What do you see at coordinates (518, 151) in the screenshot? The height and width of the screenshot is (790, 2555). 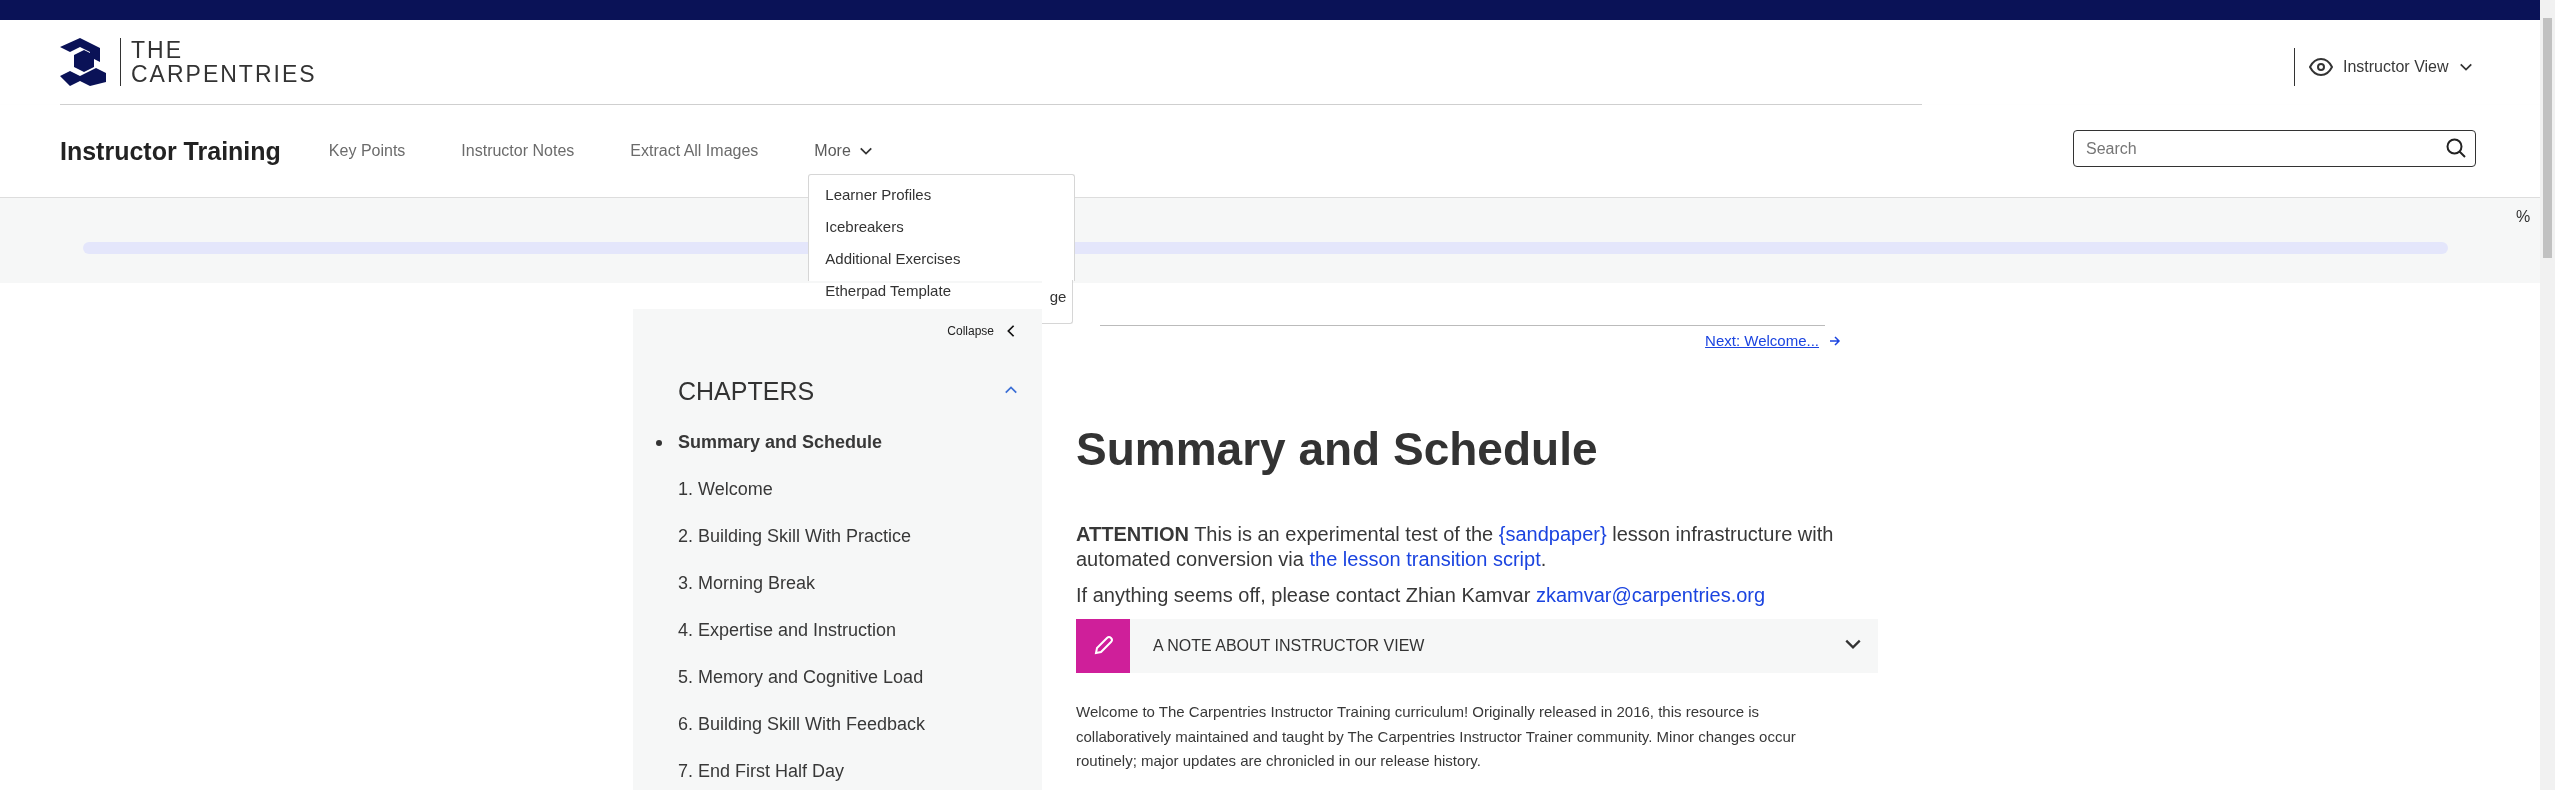 I see `nav-link: Instructor Notes` at bounding box center [518, 151].